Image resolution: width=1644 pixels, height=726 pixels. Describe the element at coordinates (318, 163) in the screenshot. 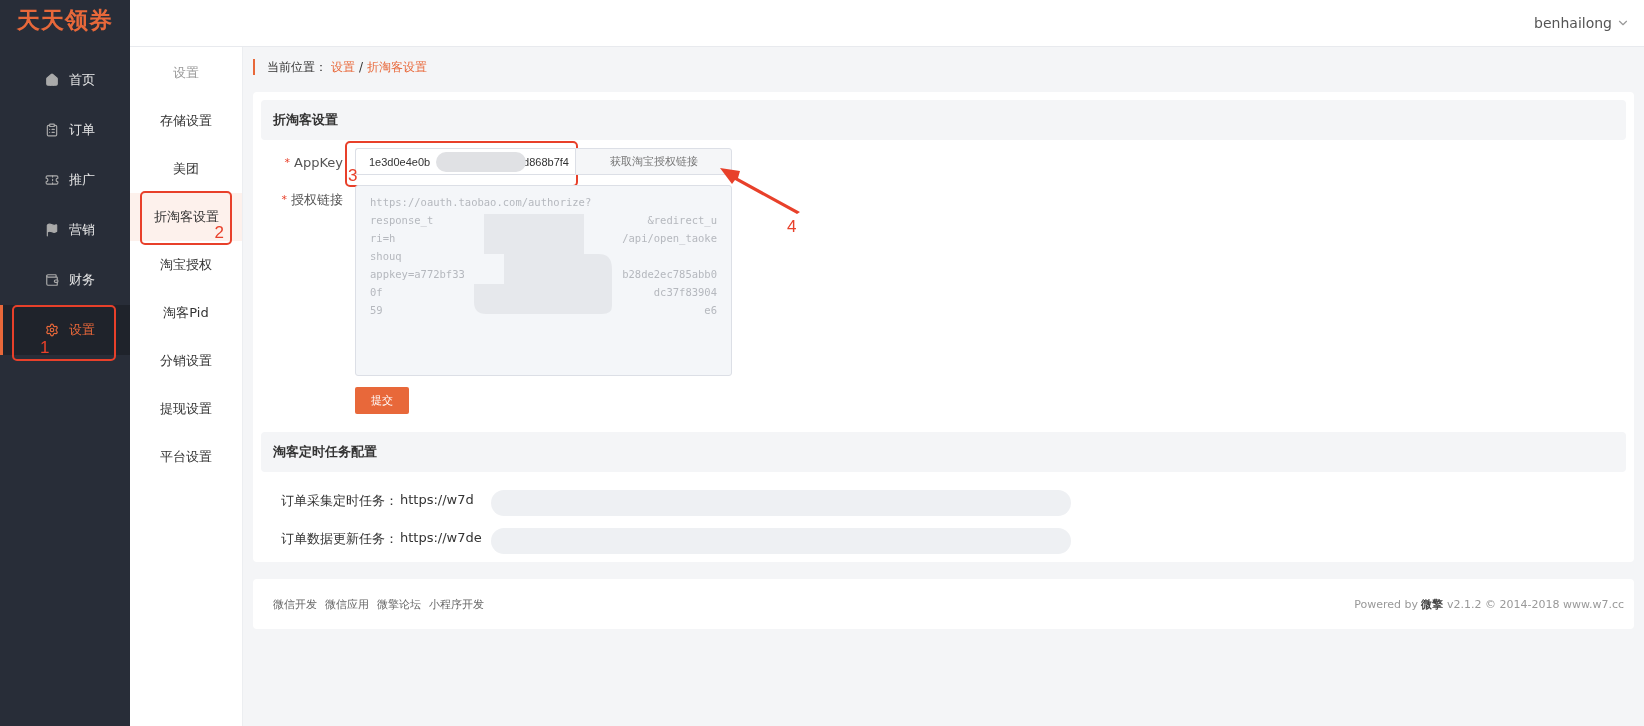

I see `field-label: AppKey` at that location.